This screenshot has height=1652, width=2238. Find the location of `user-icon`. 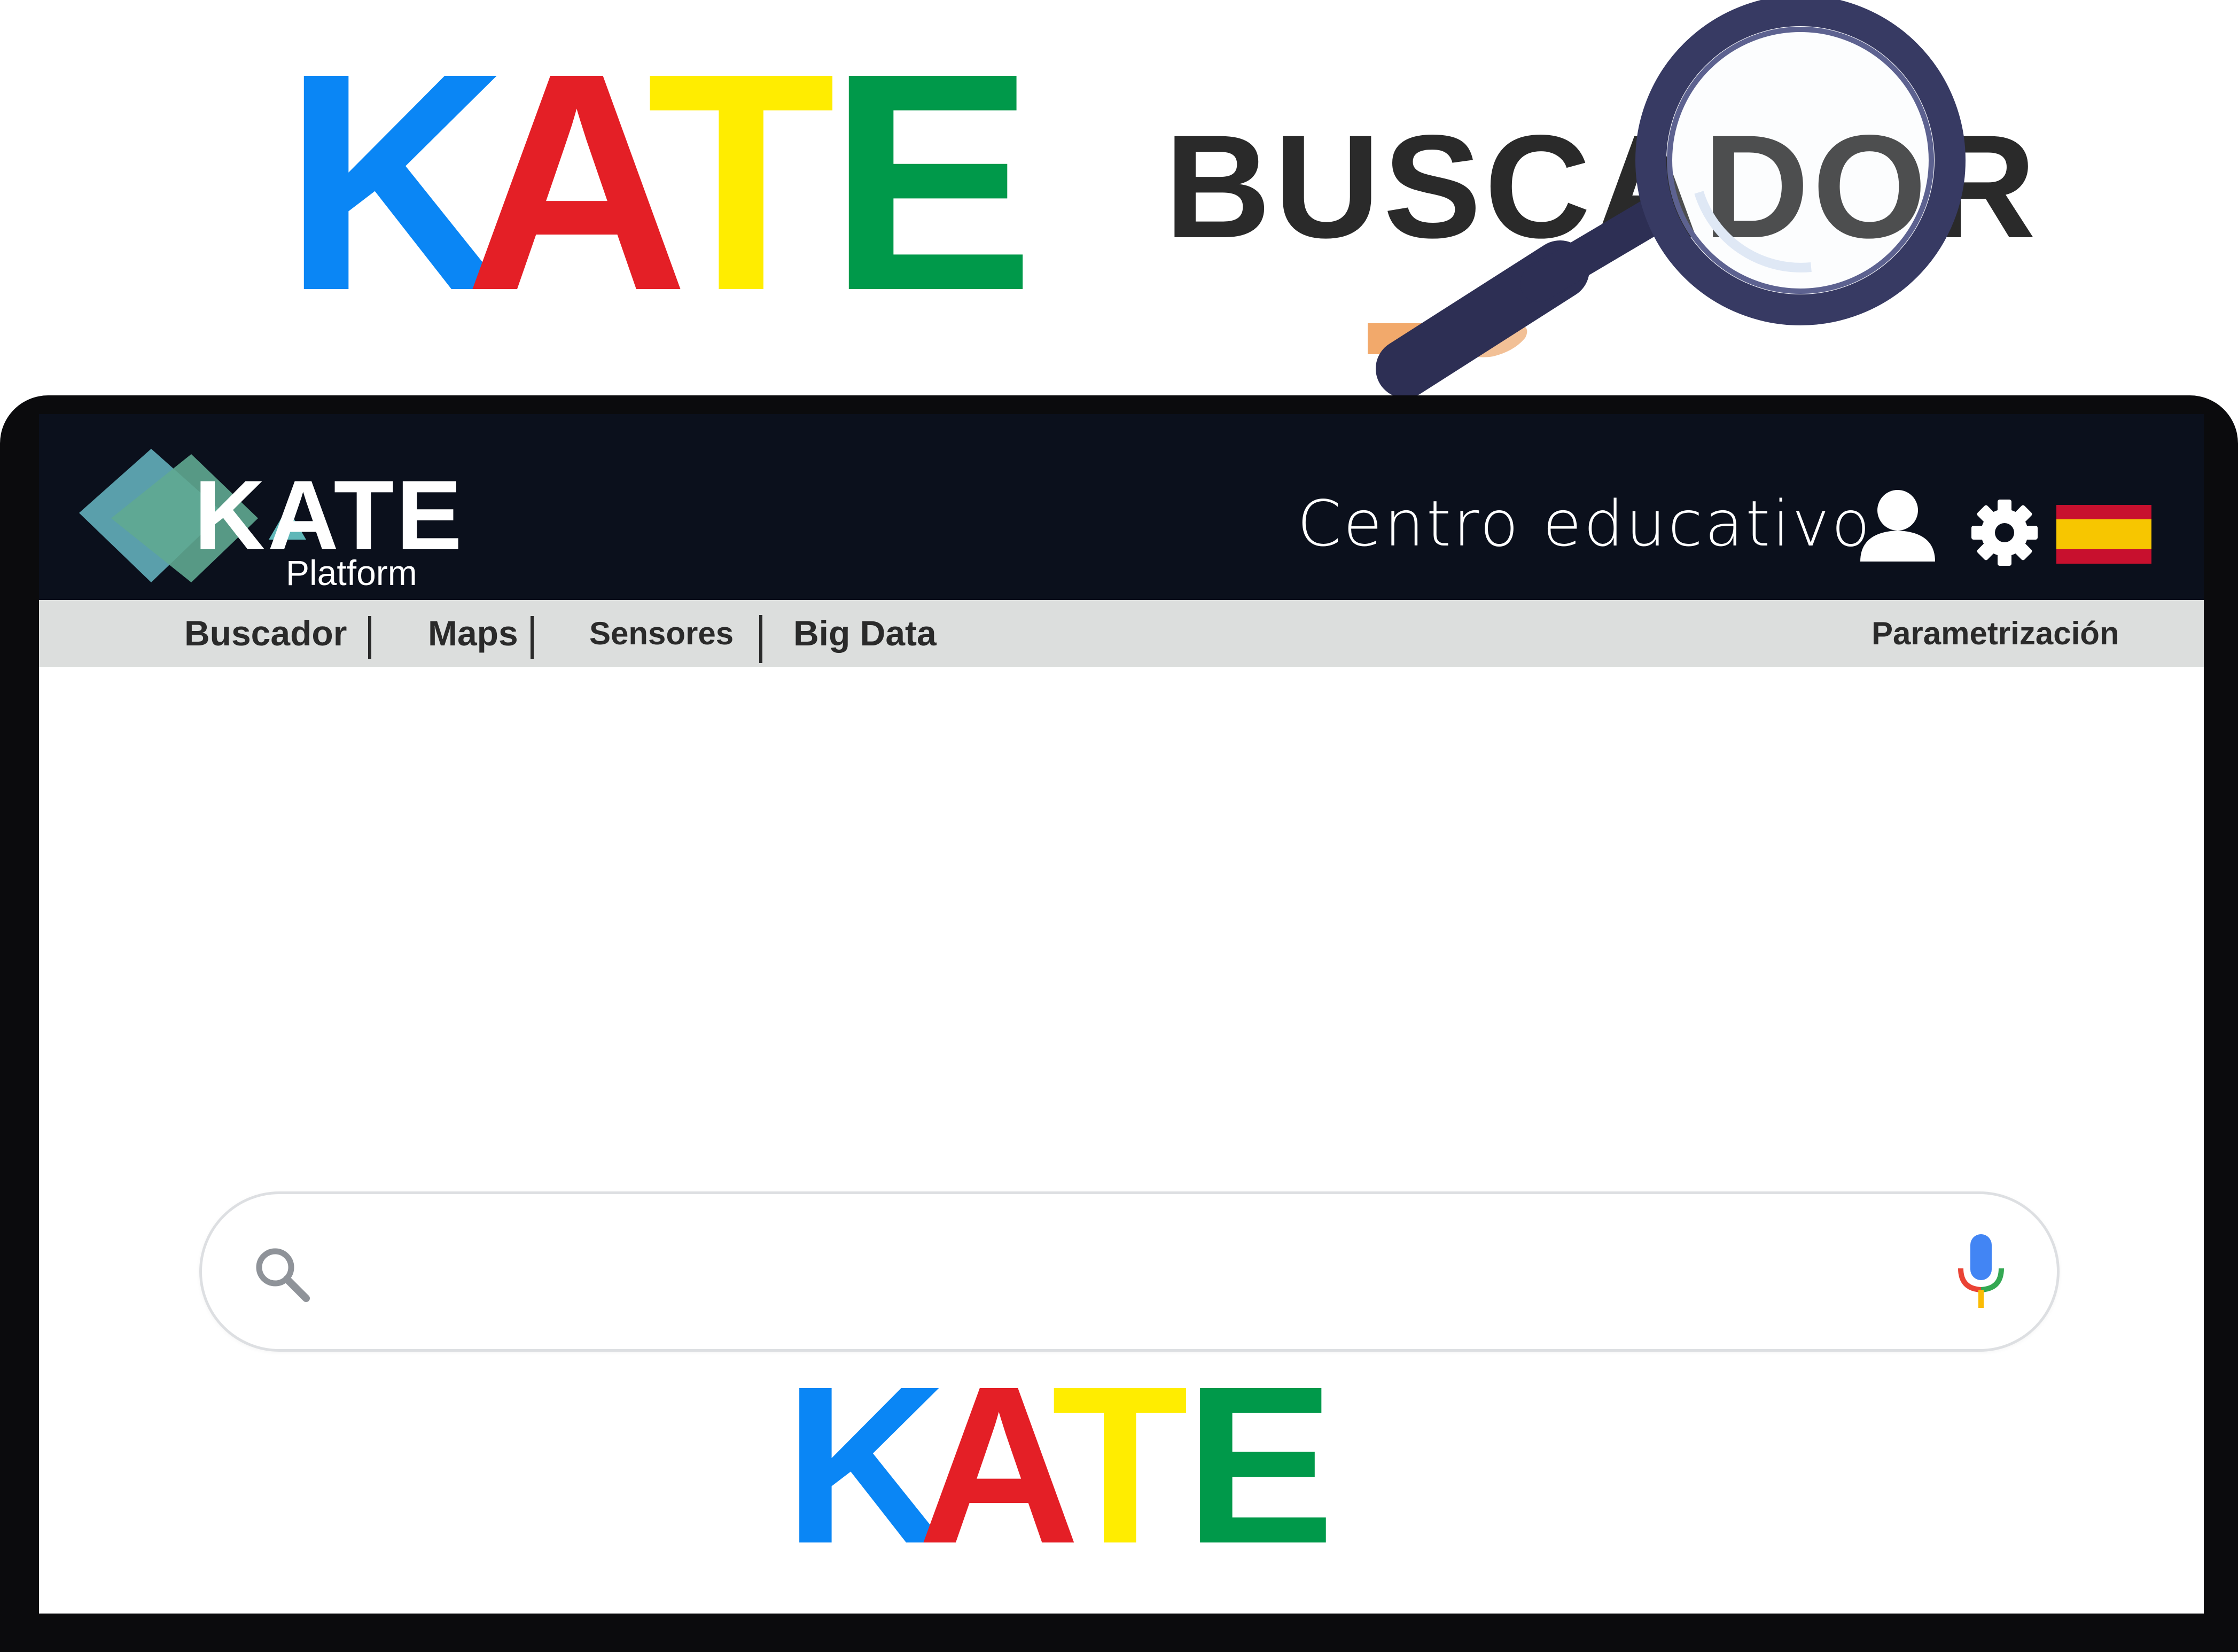

user-icon is located at coordinates (1897, 525).